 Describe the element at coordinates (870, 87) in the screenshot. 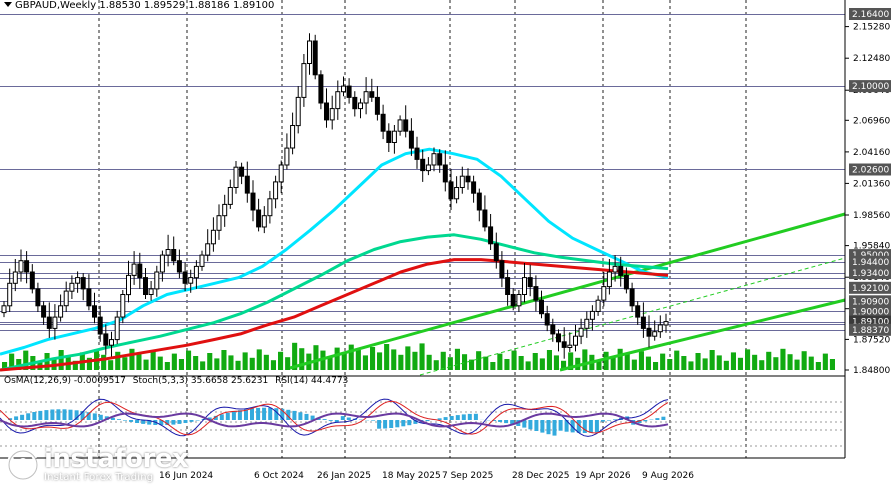

I see `level-label: 2.10000` at that location.